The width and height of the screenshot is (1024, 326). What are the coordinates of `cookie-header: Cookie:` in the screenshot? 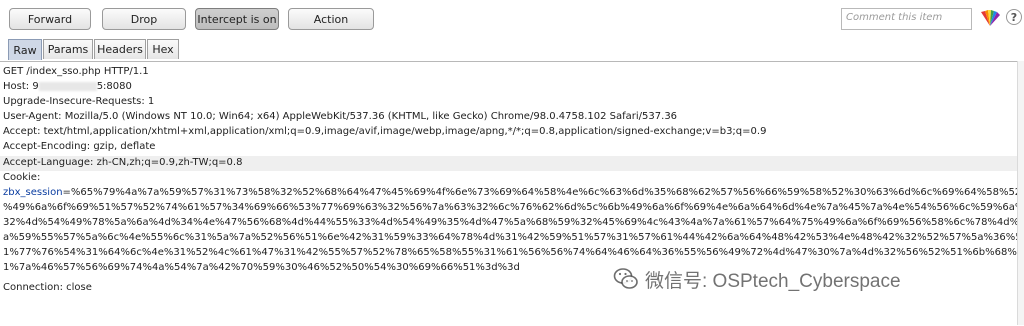 It's located at (22, 177).